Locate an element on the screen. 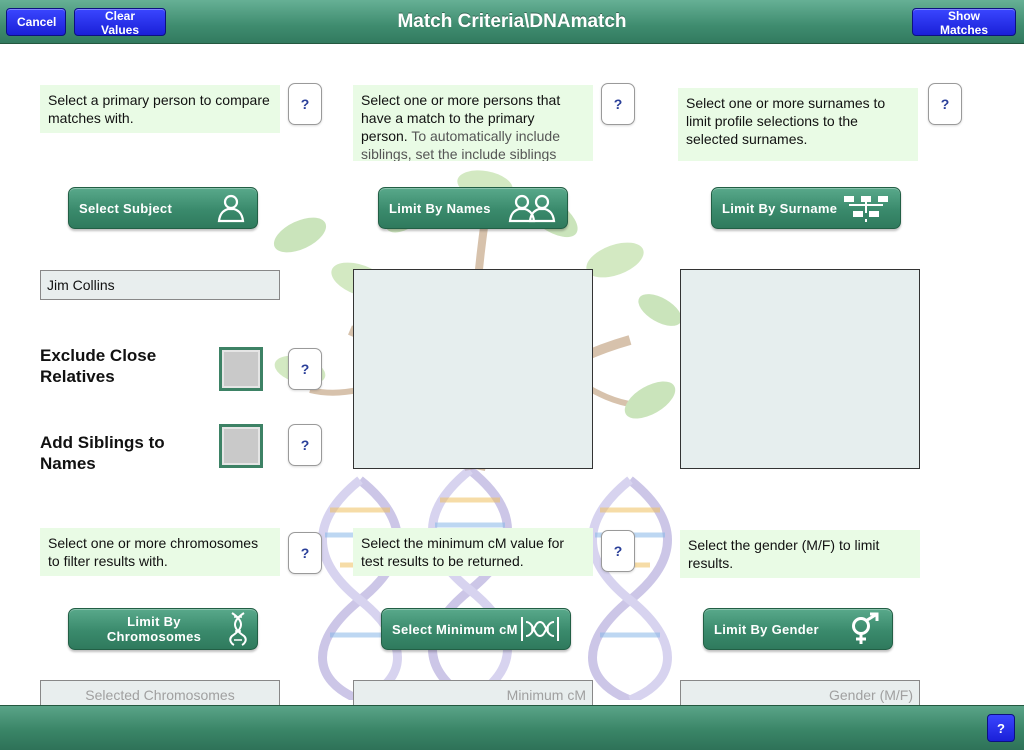 Image resolution: width=1024 pixels, height=750 pixels. select-subject-button: Select Subject is located at coordinates (163, 208).